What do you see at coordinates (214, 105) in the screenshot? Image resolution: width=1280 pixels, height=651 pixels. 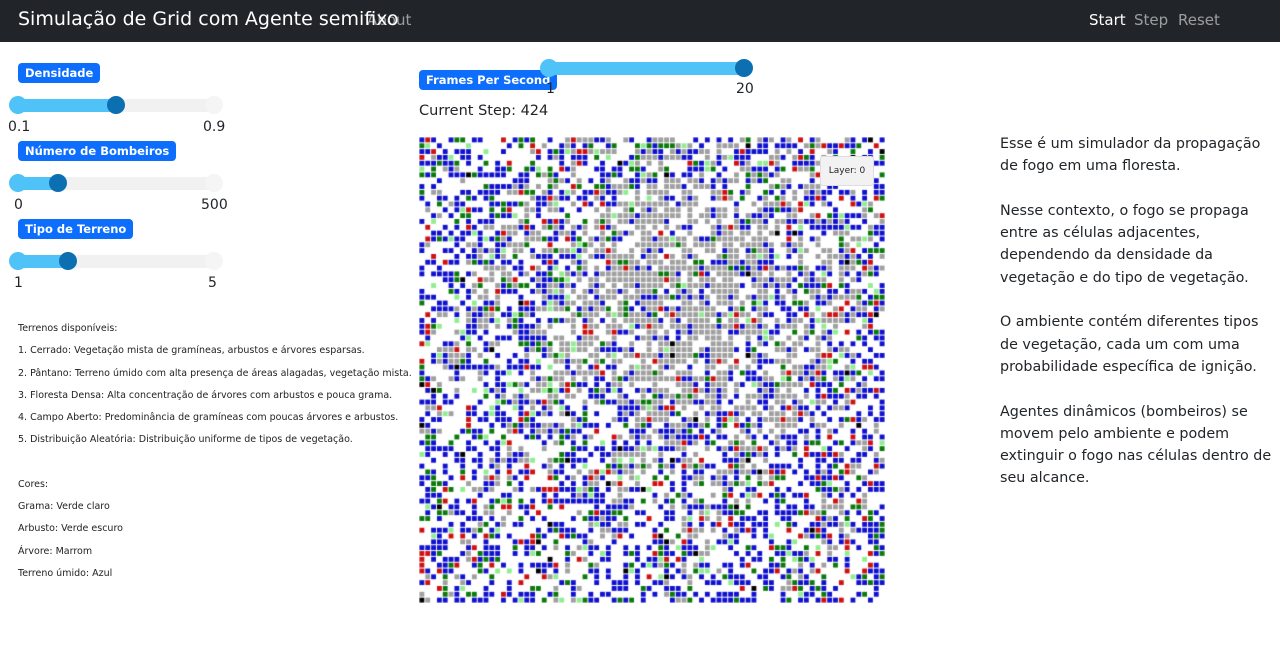 I see `density-max-handle` at bounding box center [214, 105].